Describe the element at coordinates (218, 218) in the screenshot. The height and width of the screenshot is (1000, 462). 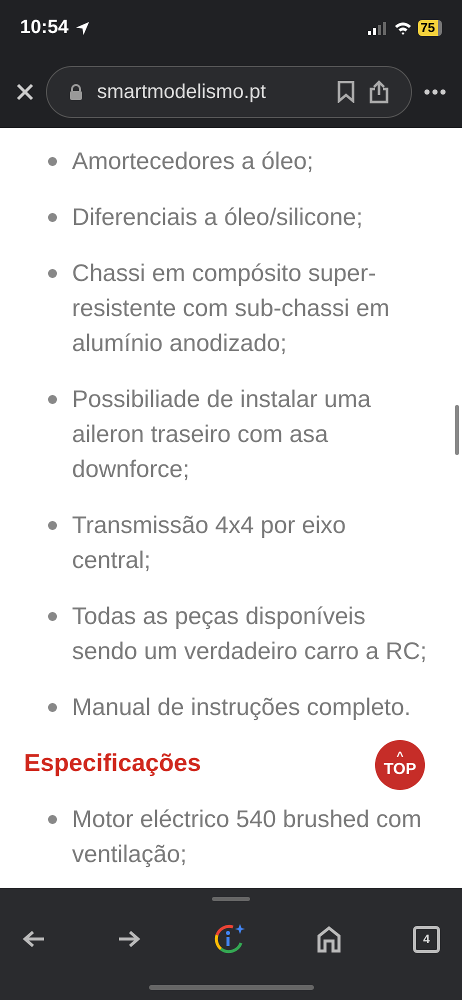
I see `list-item-text: Diferenciais a óleo/silicone;` at that location.